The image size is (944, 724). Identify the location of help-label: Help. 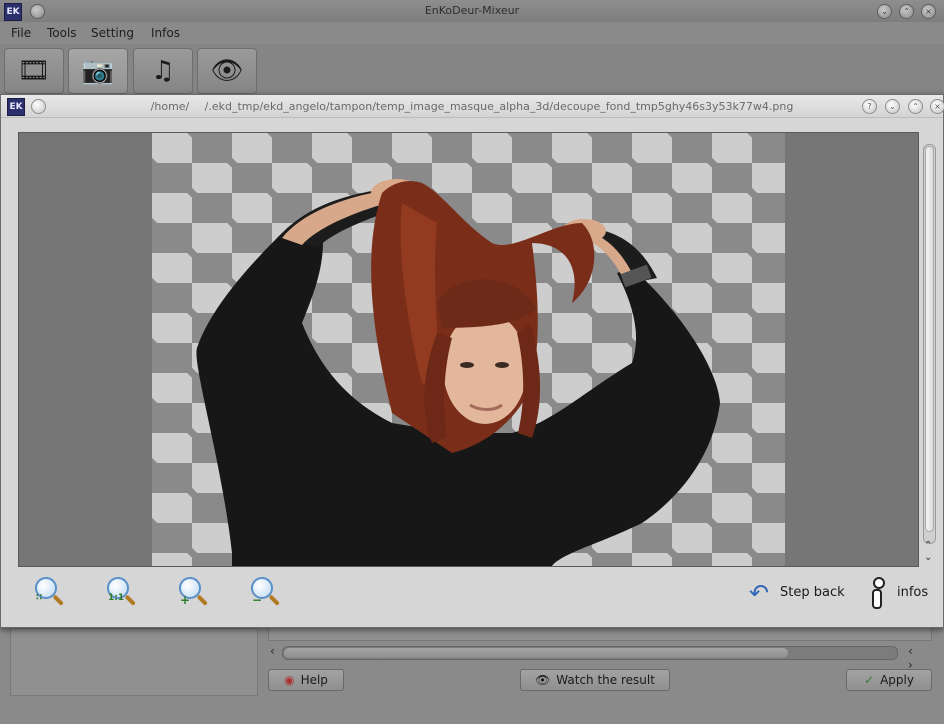
(314, 680).